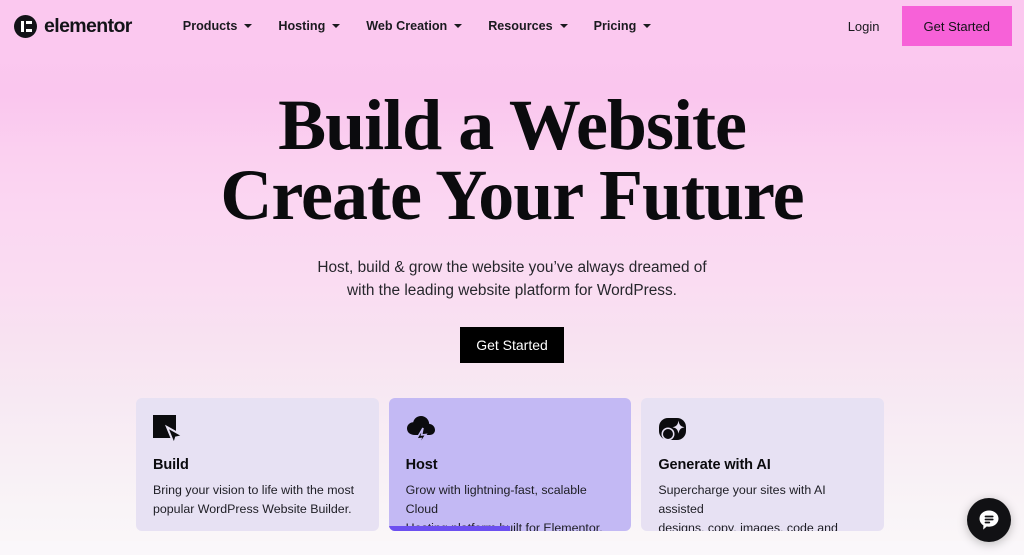 This screenshot has height=555, width=1024. What do you see at coordinates (956, 26) in the screenshot?
I see `nav-get-started-button: Get Started` at bounding box center [956, 26].